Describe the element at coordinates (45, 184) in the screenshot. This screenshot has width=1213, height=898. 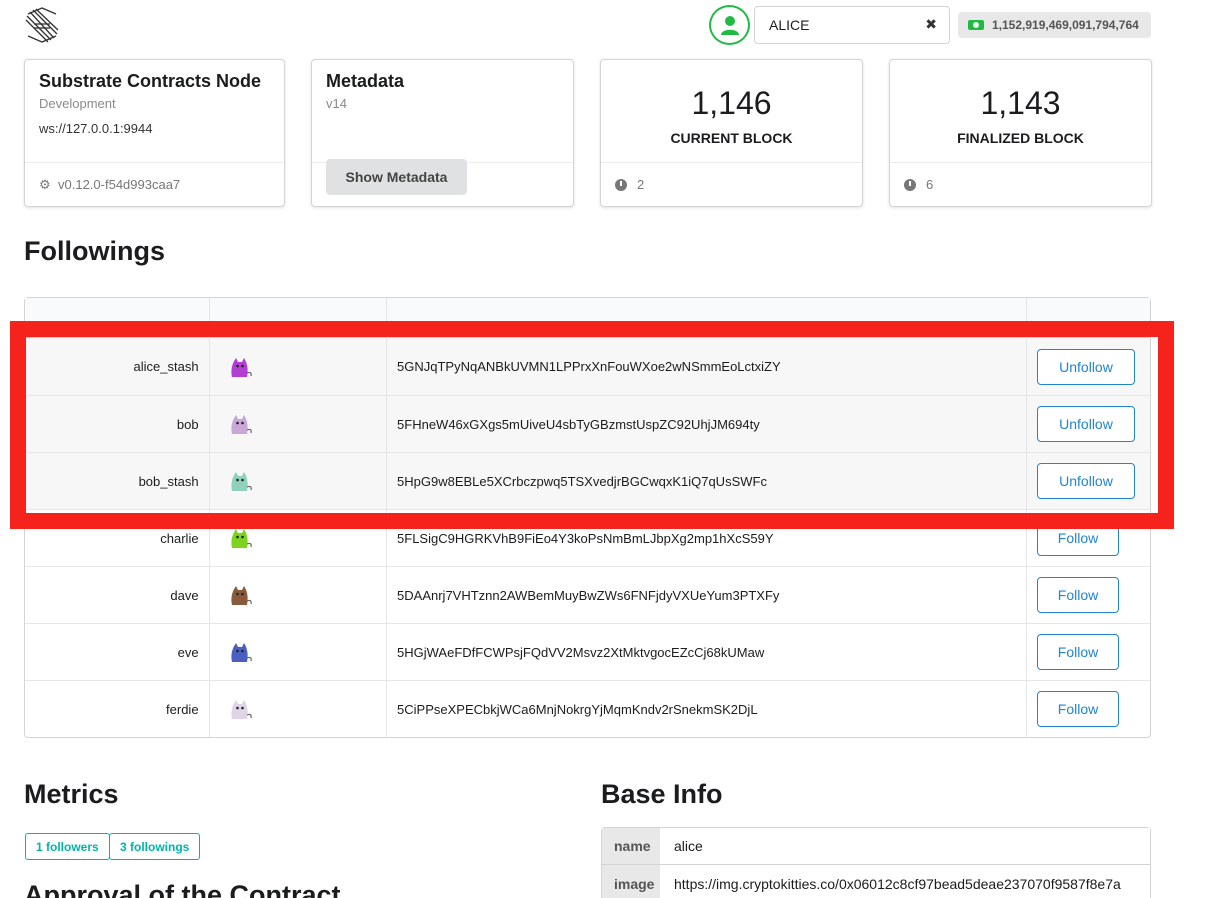
I see `gear-icon: ⚙` at that location.